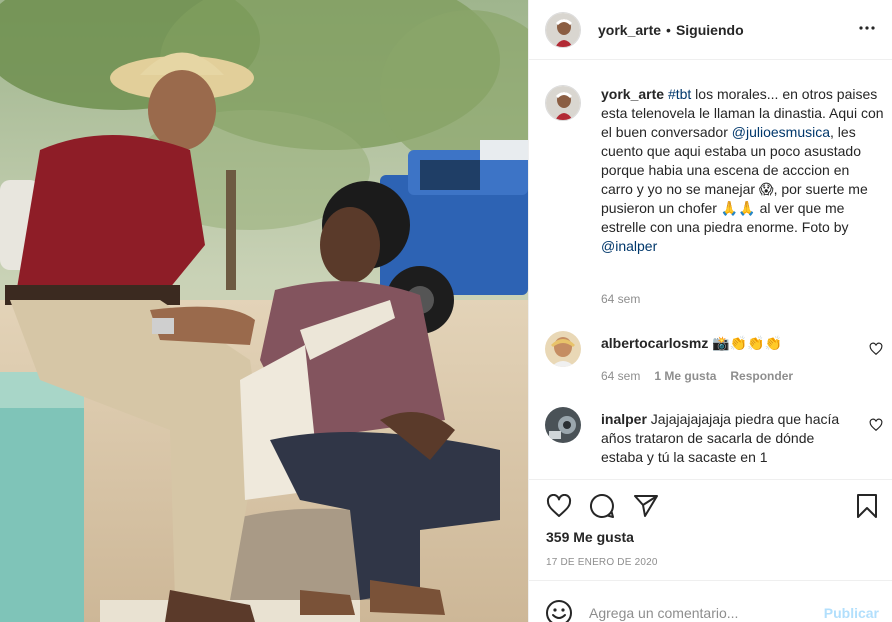 The image size is (892, 622). I want to click on heart-icon, so click(559, 505).